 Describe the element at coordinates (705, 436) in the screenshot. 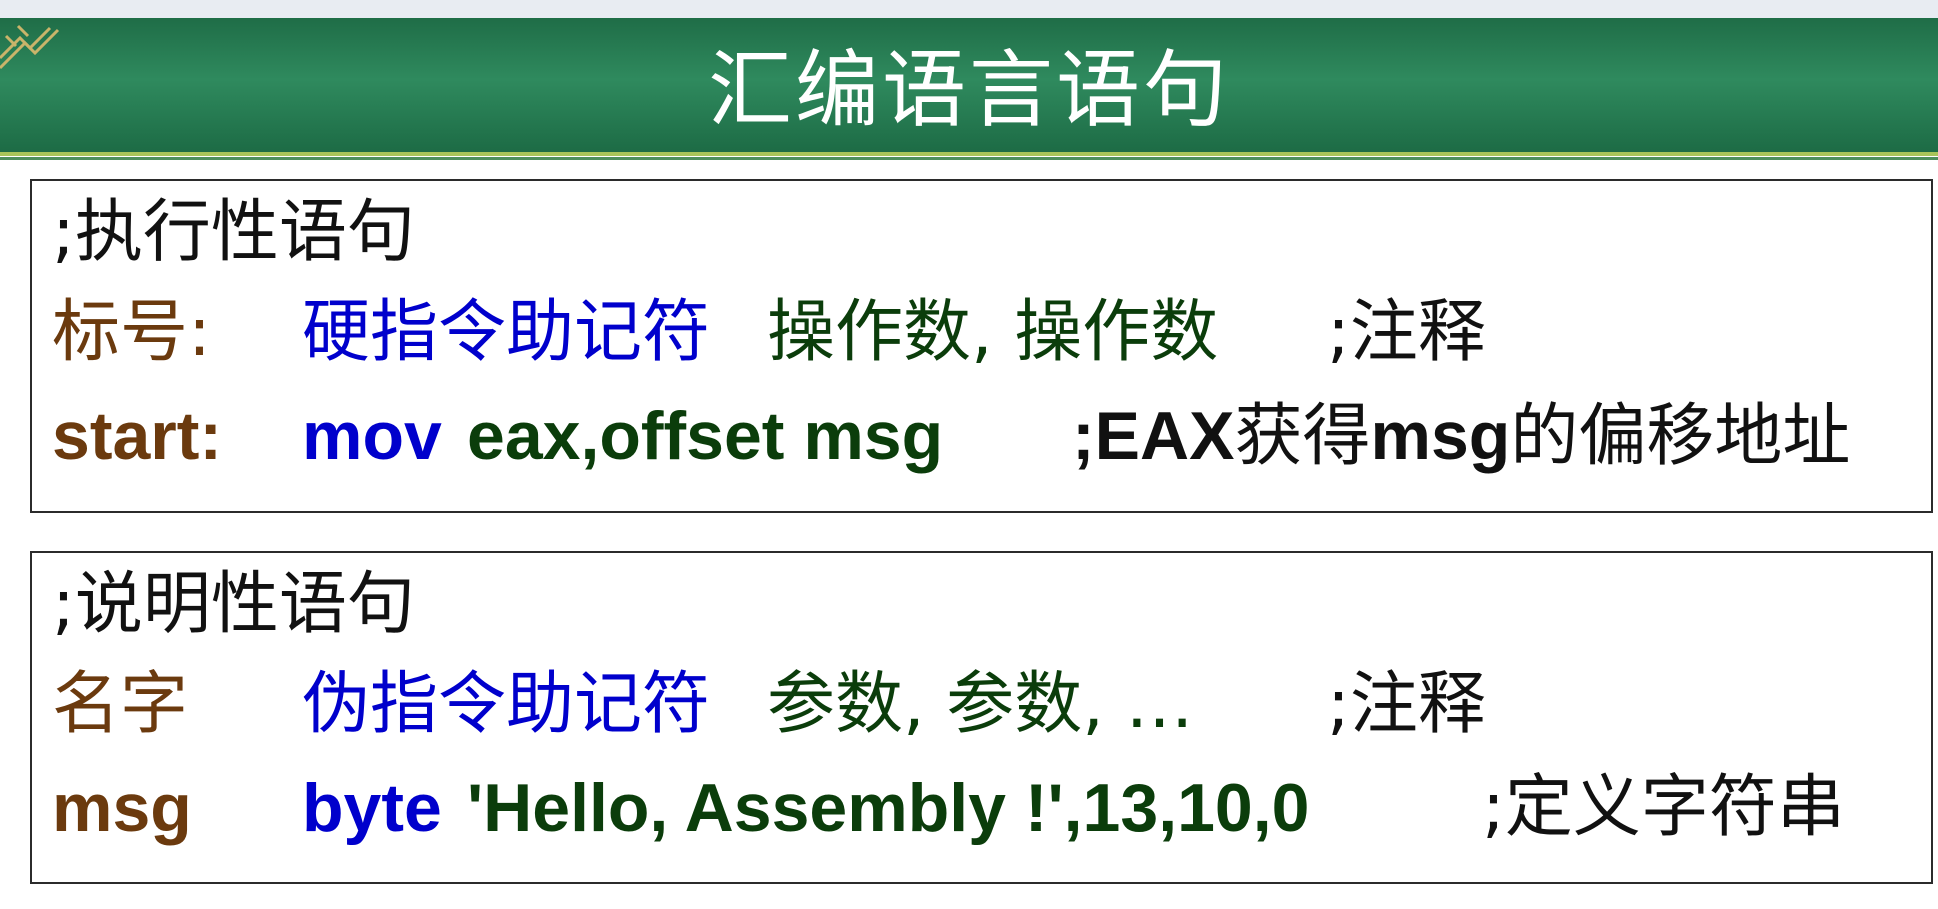

I see `exec-example-operands: eax,offset msg` at that location.